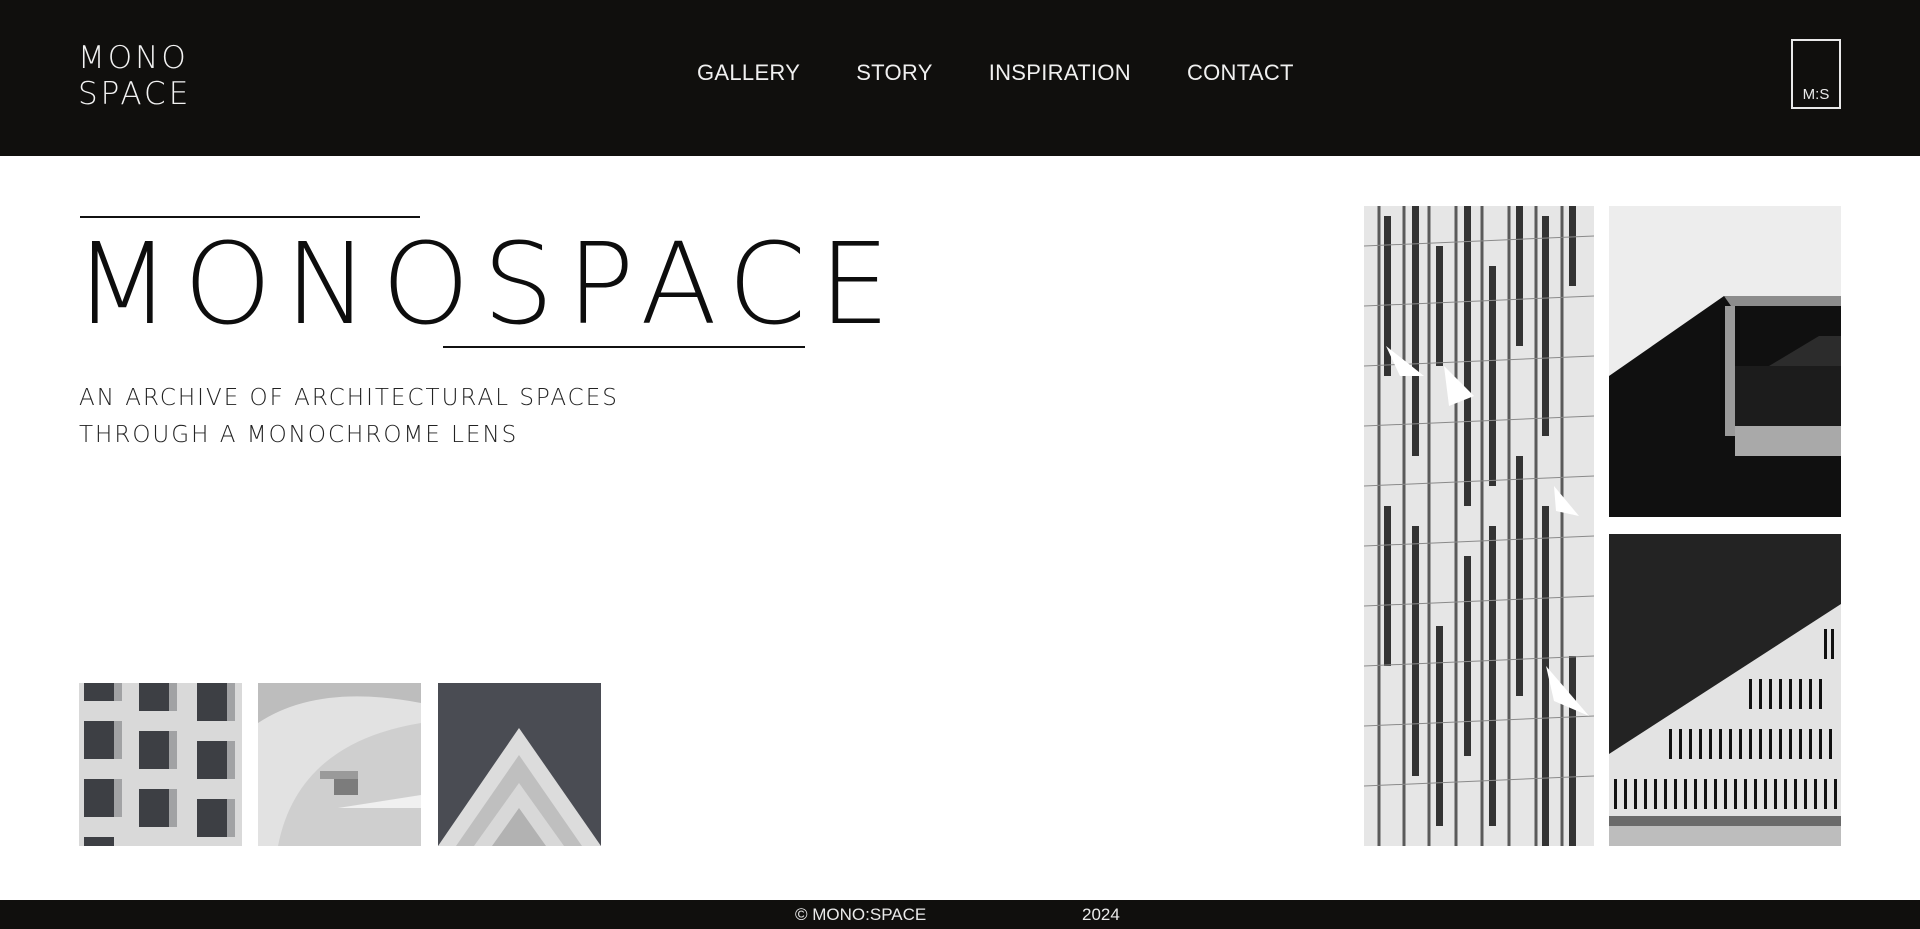 This screenshot has height=929, width=1920. What do you see at coordinates (1725, 361) in the screenshot?
I see `gallery-cantilever-building` at bounding box center [1725, 361].